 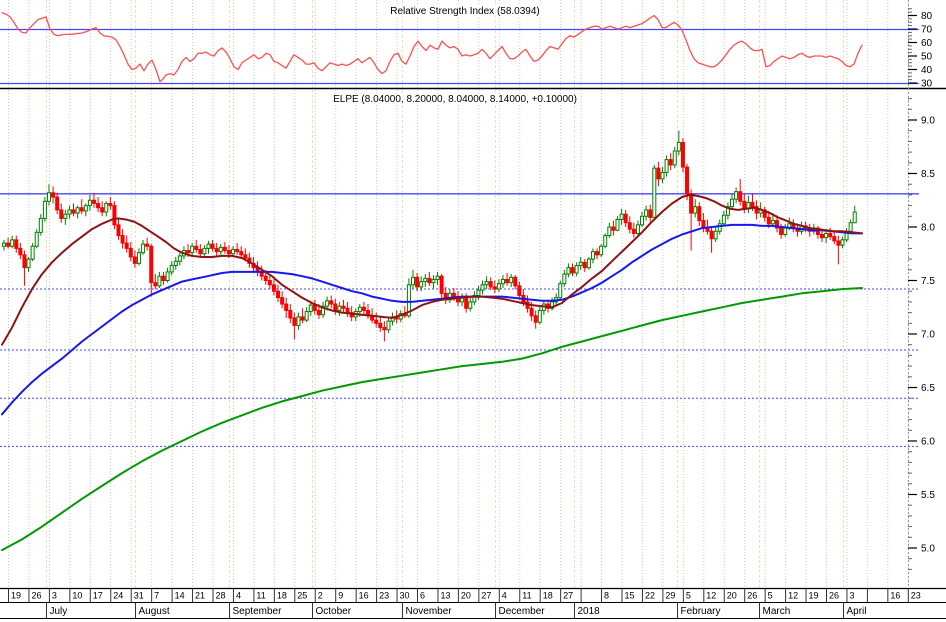 What do you see at coordinates (928, 549) in the screenshot?
I see `svg-text: 5.0` at bounding box center [928, 549].